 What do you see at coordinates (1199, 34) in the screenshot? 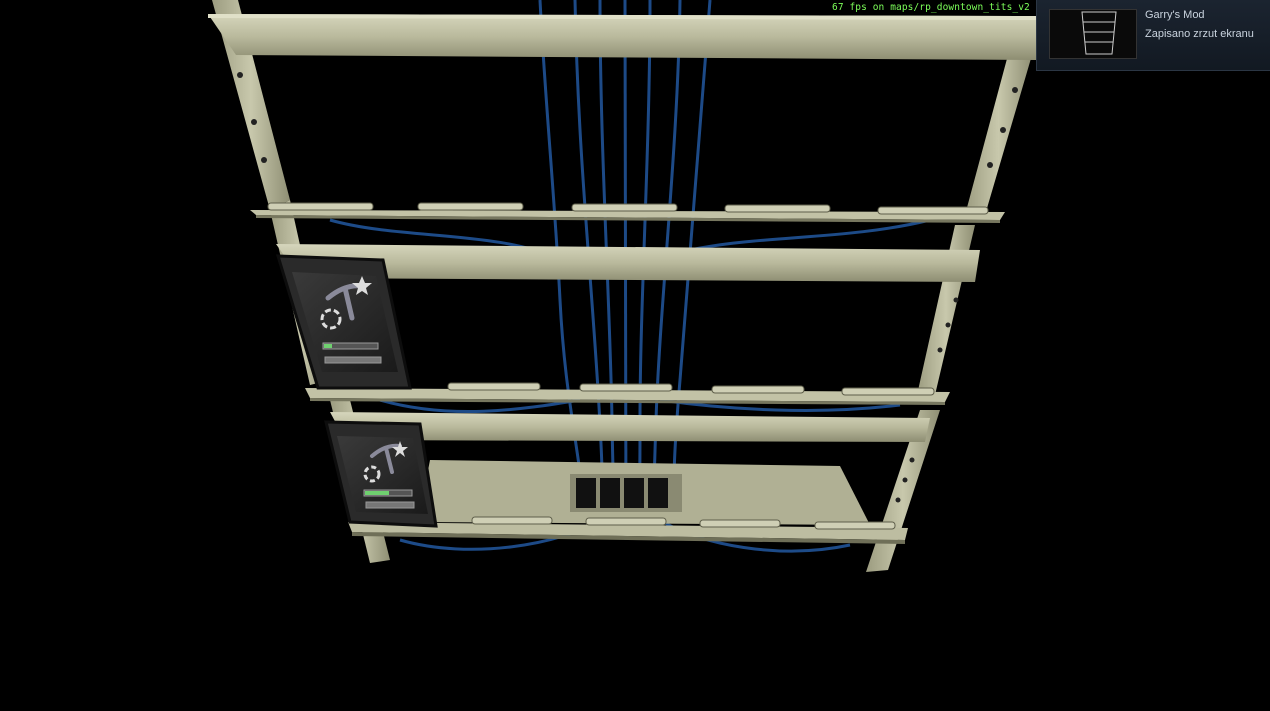
I see `notification-message: Zapisano zrzut ekranu` at bounding box center [1199, 34].